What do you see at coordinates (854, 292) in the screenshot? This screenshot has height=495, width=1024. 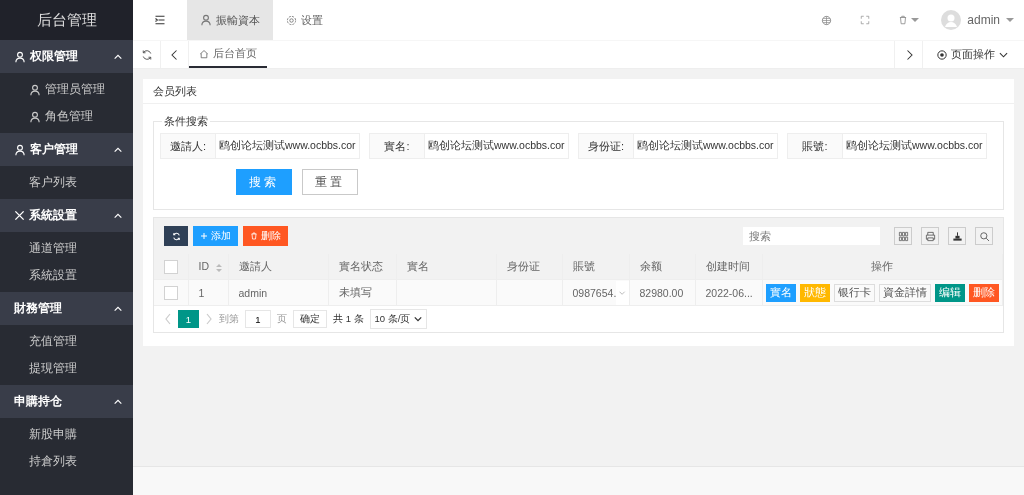 I see `action-button: 银行卡` at bounding box center [854, 292].